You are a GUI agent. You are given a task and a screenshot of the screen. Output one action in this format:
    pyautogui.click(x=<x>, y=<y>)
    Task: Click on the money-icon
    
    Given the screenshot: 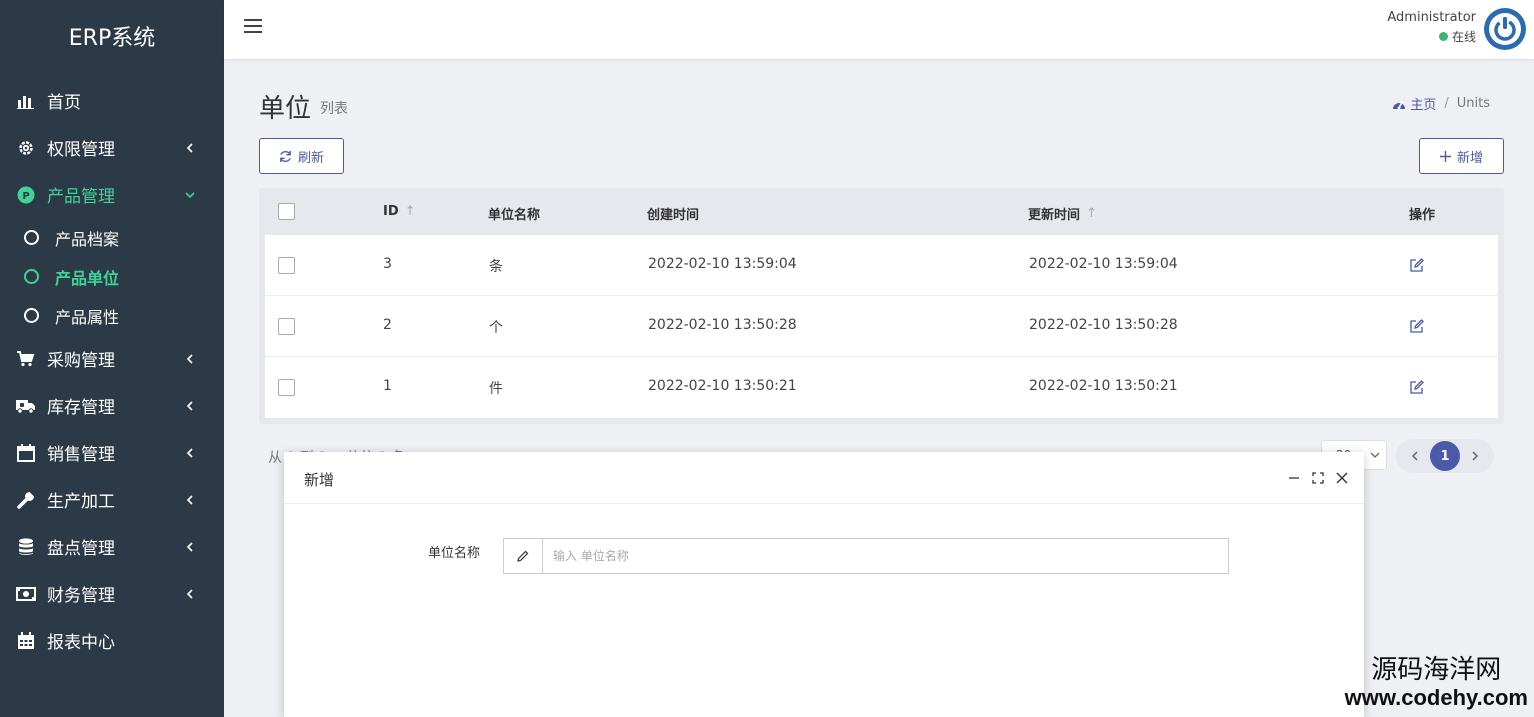 What is the action you would take?
    pyautogui.click(x=26, y=594)
    